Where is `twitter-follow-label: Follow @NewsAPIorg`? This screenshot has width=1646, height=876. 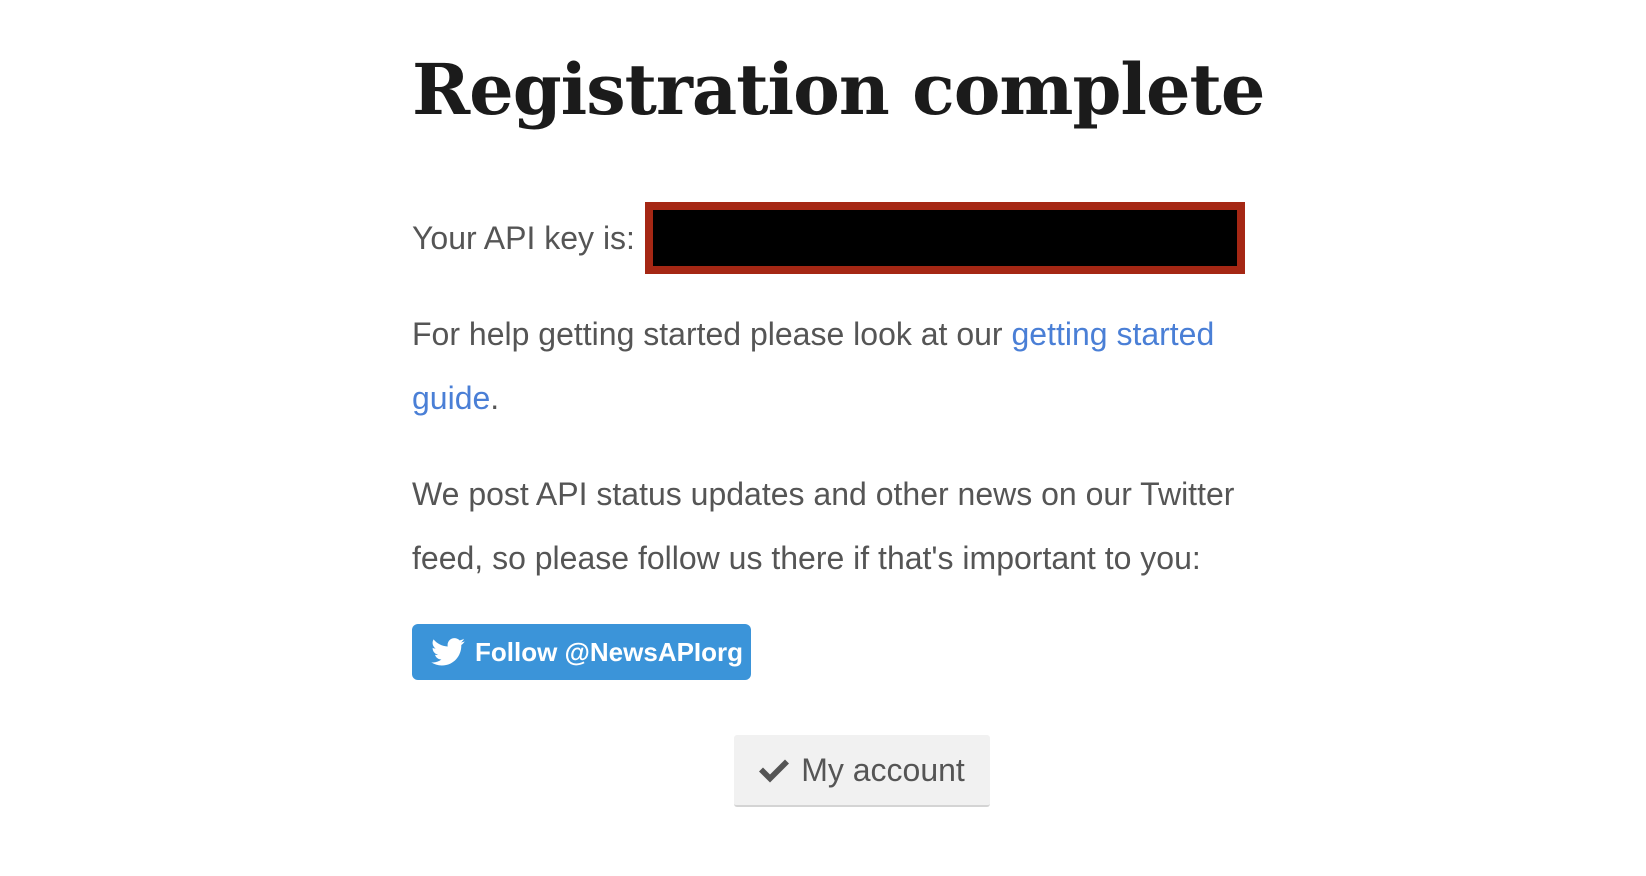 twitter-follow-label: Follow @NewsAPIorg is located at coordinates (609, 651).